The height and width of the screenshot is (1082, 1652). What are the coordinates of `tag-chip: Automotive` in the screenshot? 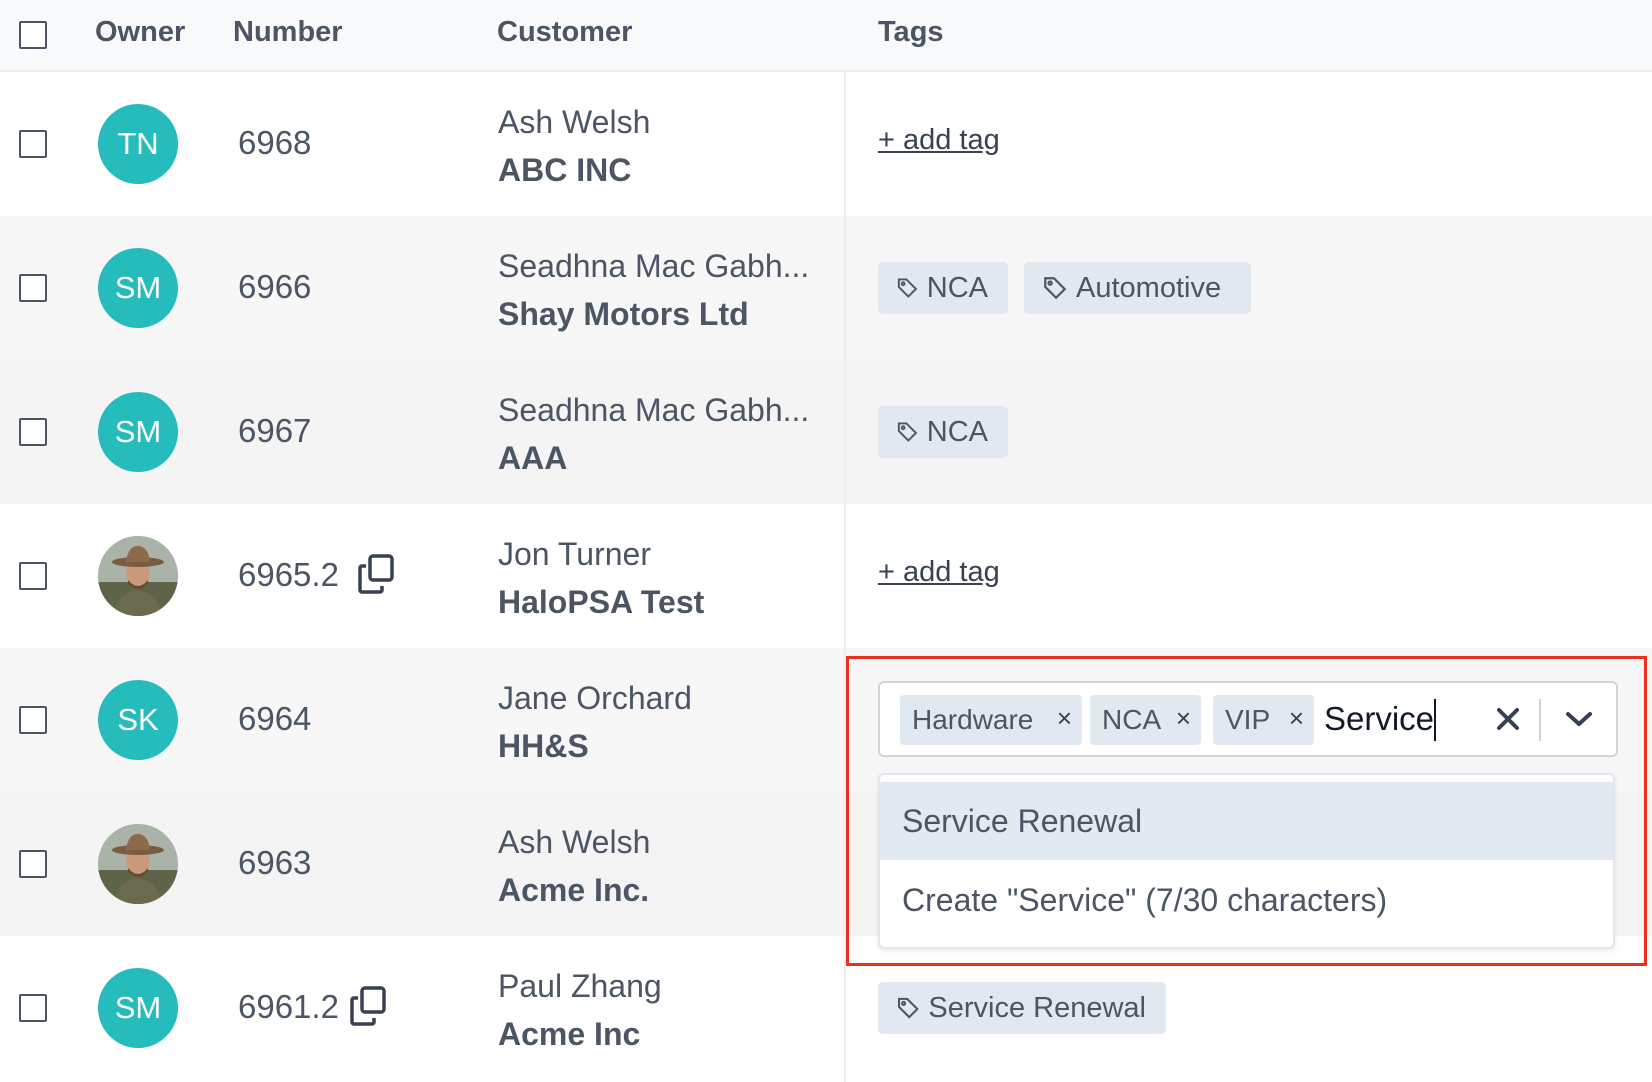 It's located at (1137, 288).